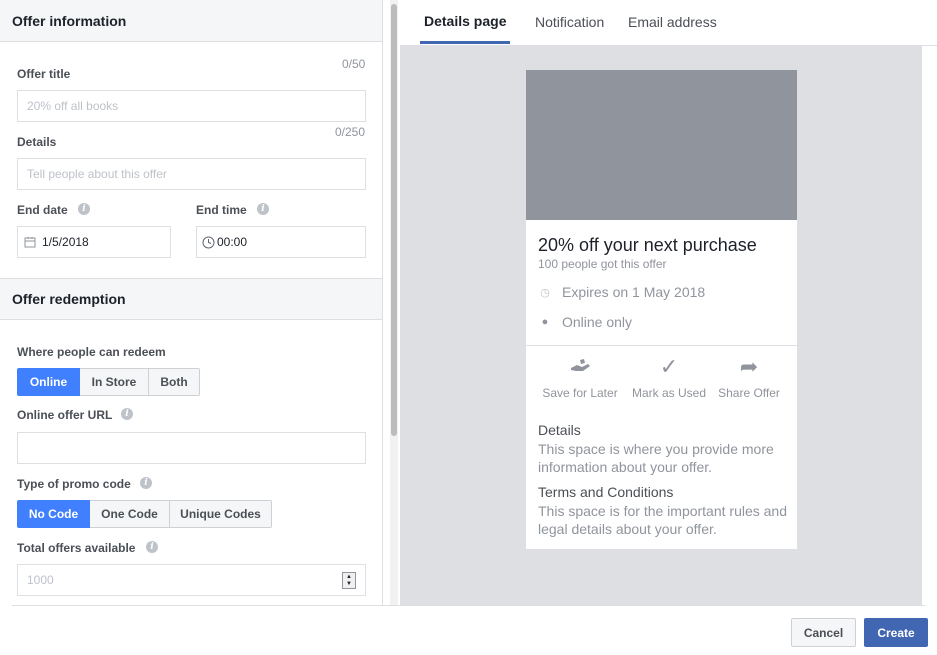  Describe the element at coordinates (669, 366) in the screenshot. I see `checkmark-icon: ✓` at that location.